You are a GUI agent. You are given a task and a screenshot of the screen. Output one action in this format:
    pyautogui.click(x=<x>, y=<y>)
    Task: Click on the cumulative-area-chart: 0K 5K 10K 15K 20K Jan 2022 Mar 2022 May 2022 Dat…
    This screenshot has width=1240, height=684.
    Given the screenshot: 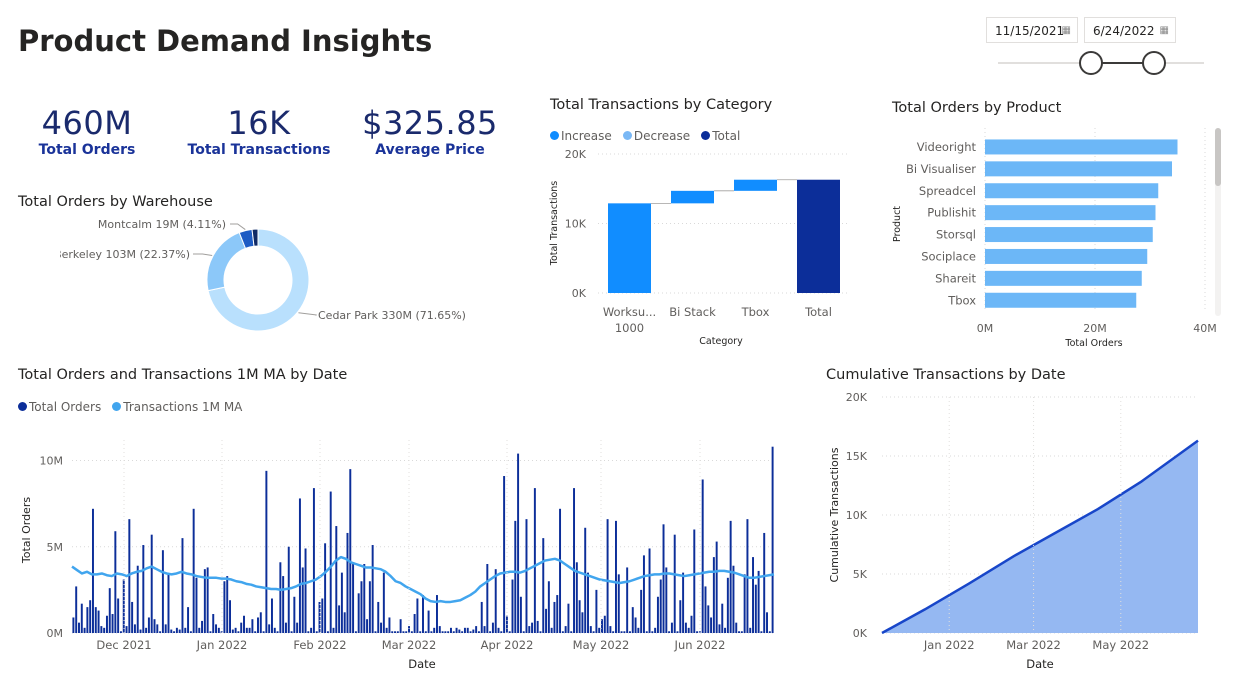 What is the action you would take?
    pyautogui.click(x=1020, y=533)
    